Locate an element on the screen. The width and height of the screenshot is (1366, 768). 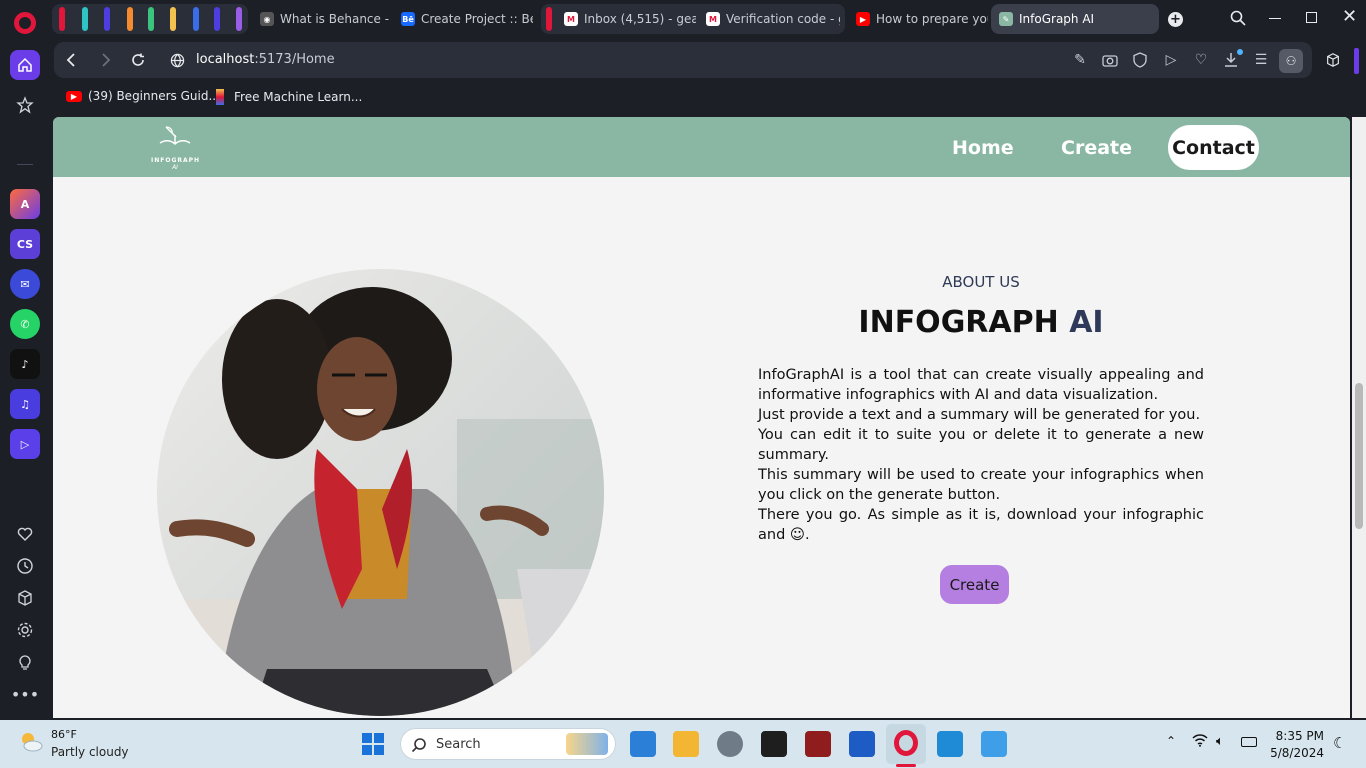
title-main: INFOGRAPH is located at coordinates (958, 322).